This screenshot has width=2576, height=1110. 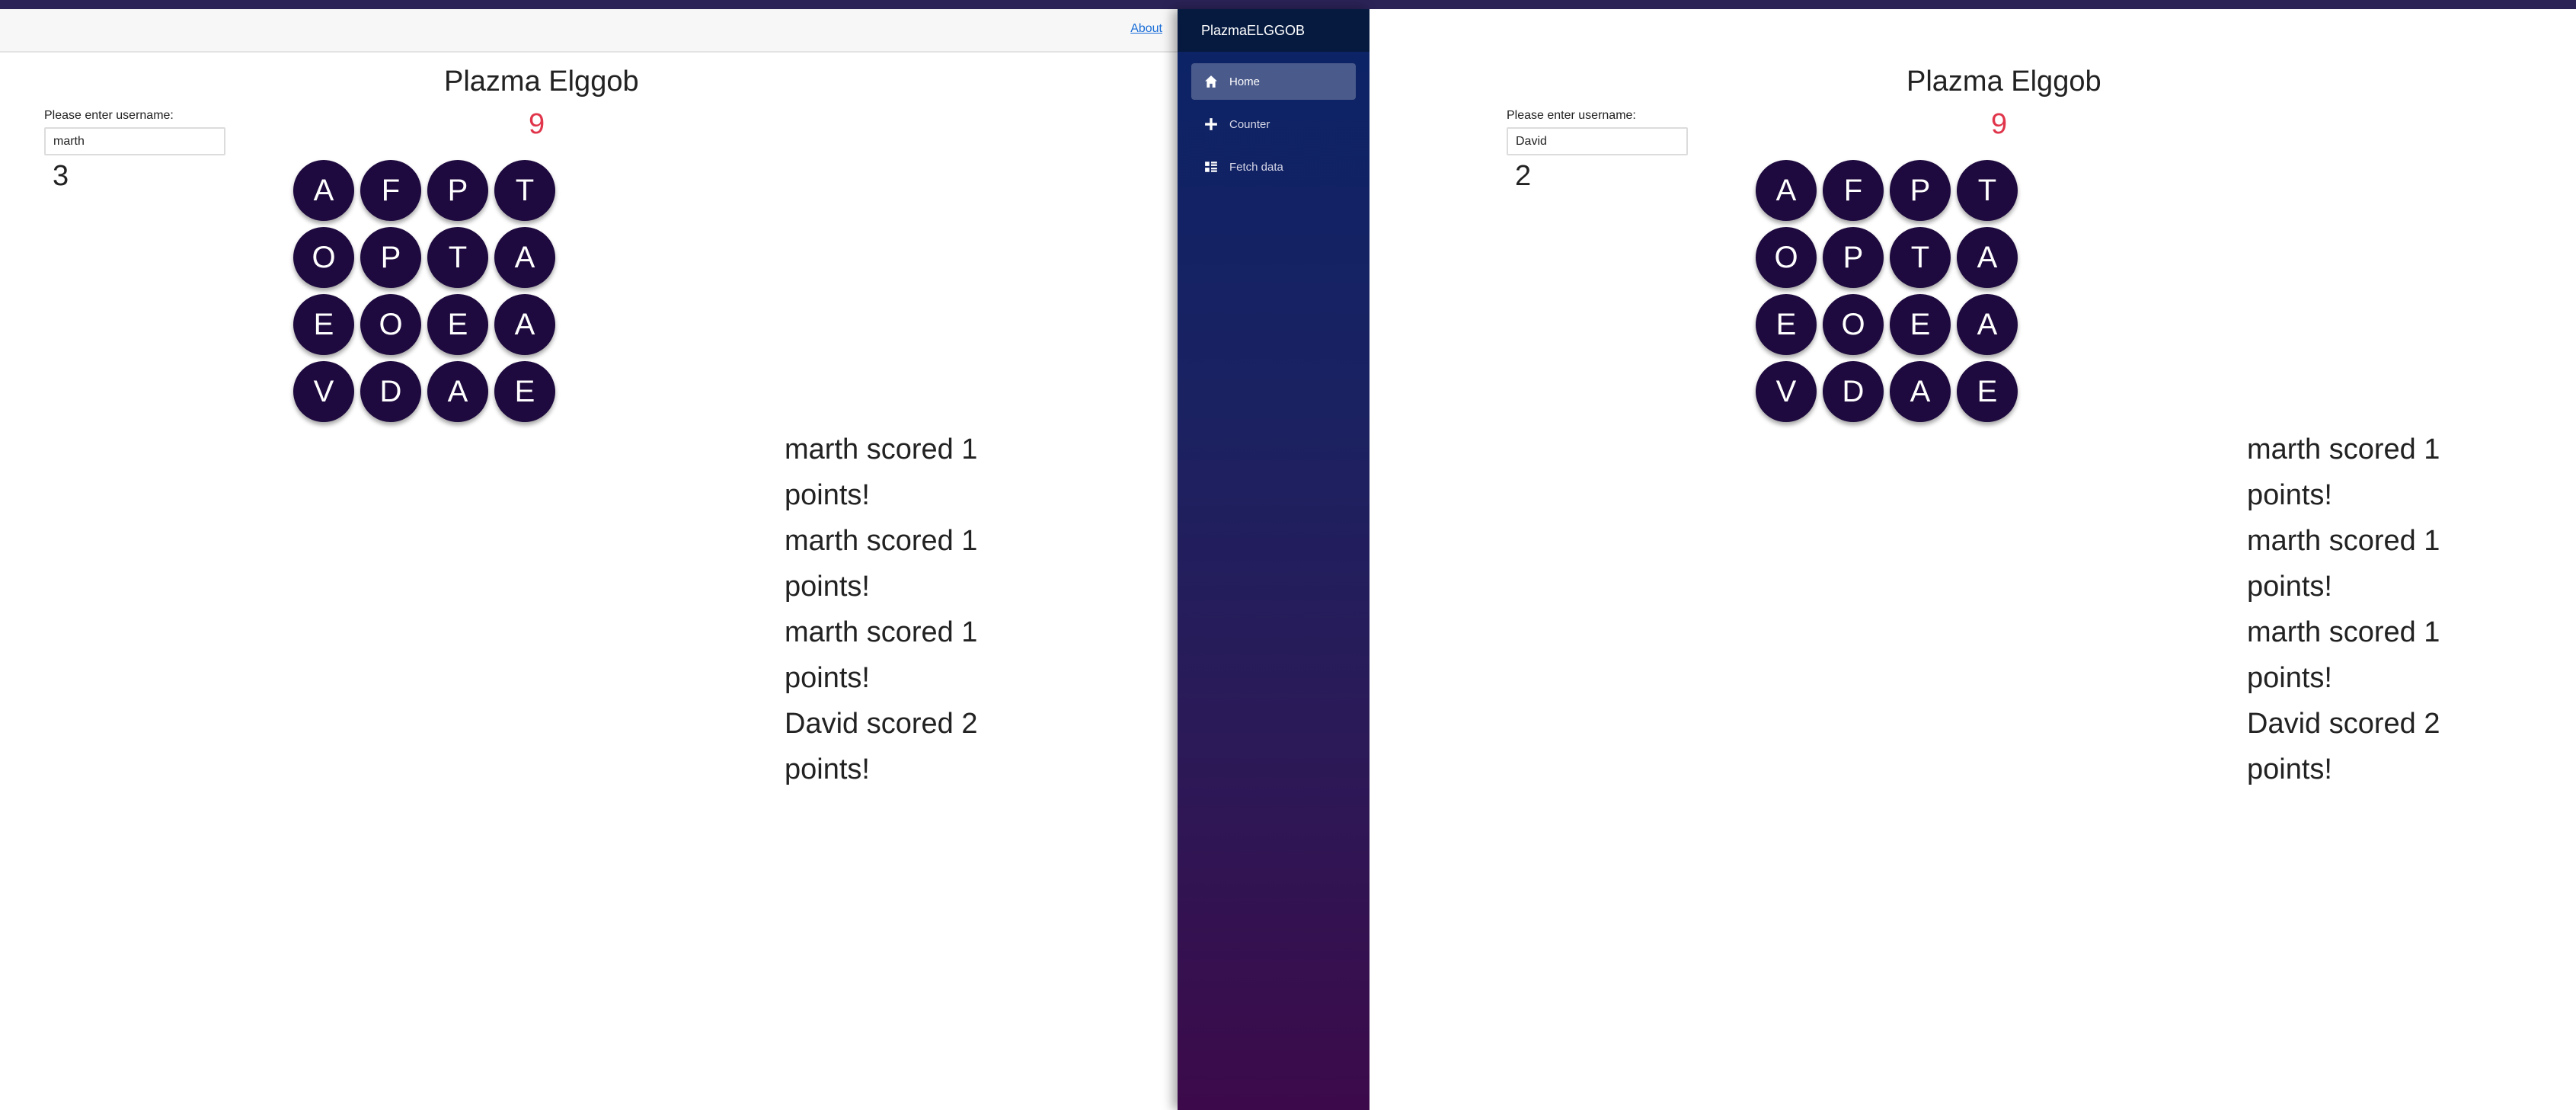 What do you see at coordinates (1288, 4) in the screenshot?
I see `window-top-strip` at bounding box center [1288, 4].